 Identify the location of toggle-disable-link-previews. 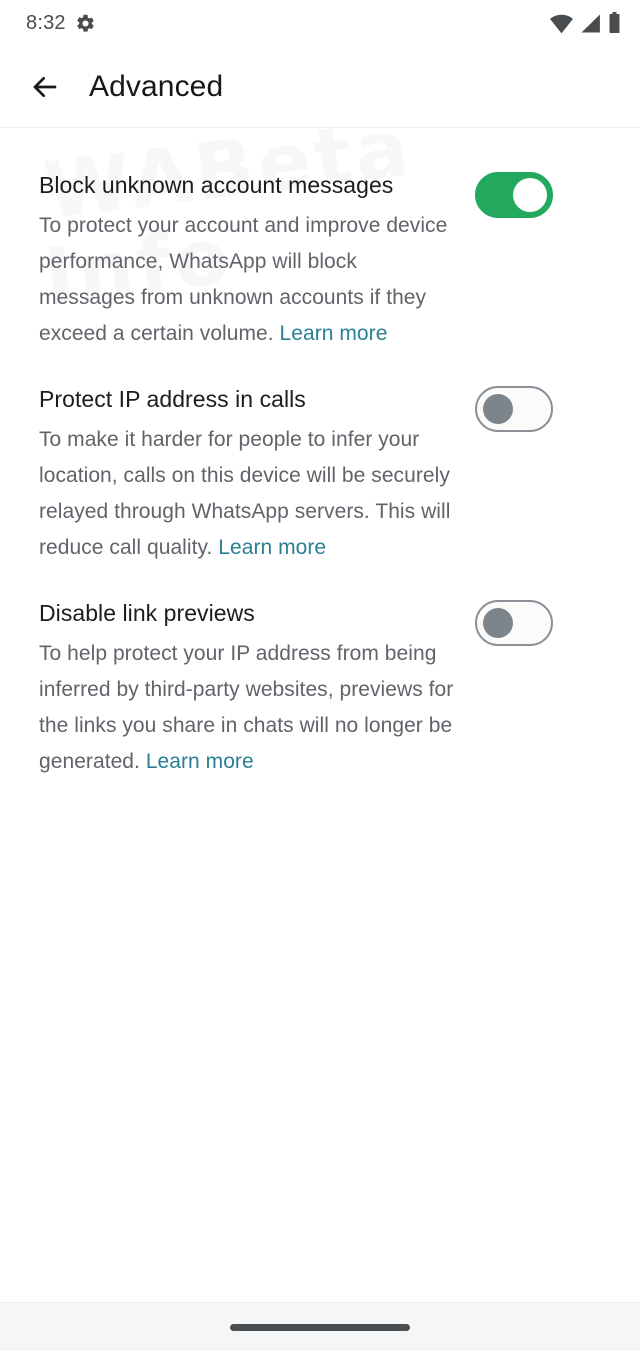
(514, 623).